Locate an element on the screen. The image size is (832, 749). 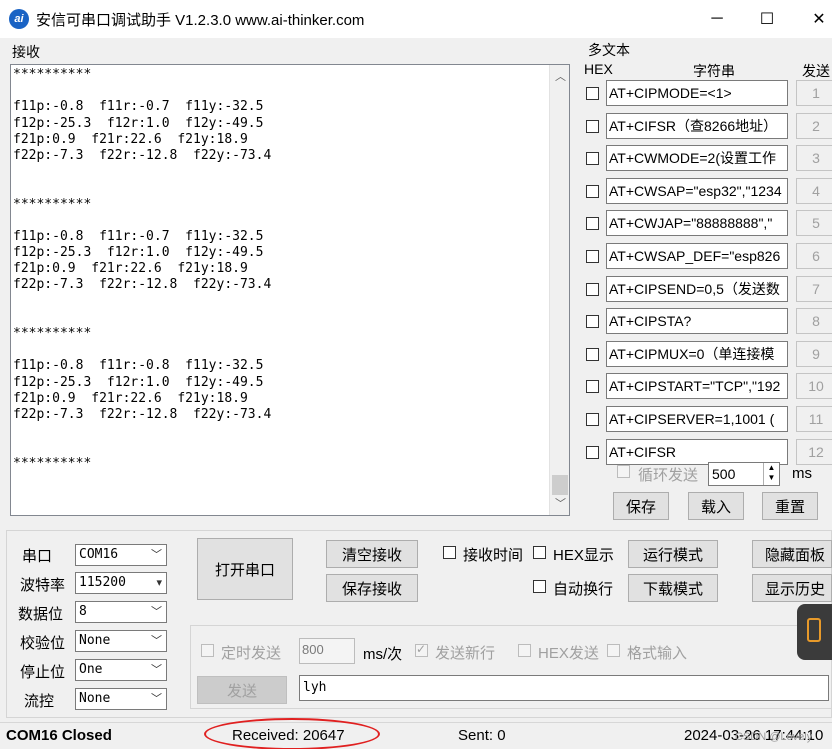
hide-panel-button: 隐藏面板 is located at coordinates (792, 554).